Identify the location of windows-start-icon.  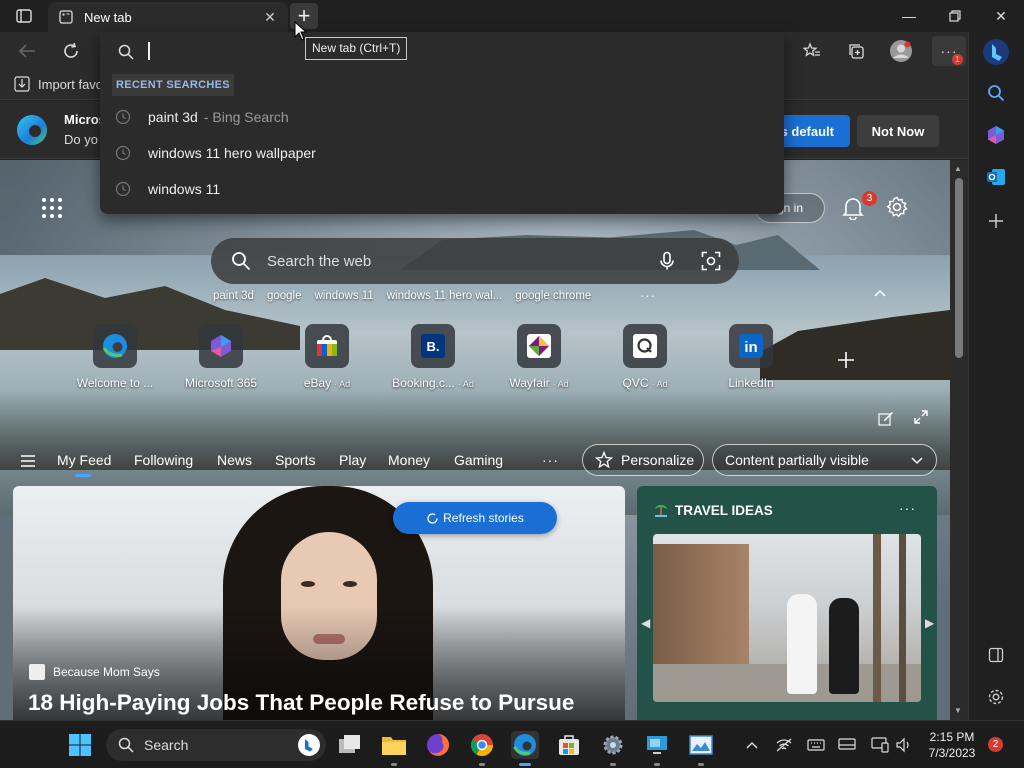
(80, 745).